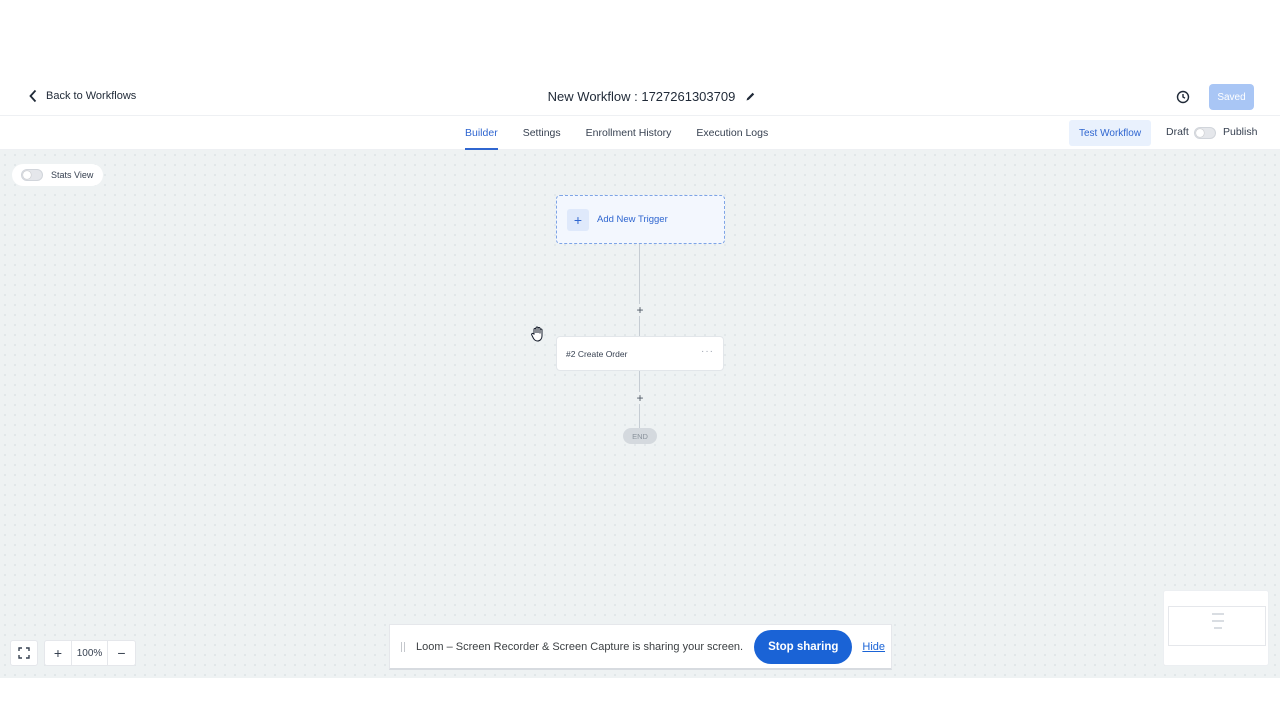 The height and width of the screenshot is (720, 1280). Describe the element at coordinates (122, 653) in the screenshot. I see `zoom-out-button: −` at that location.